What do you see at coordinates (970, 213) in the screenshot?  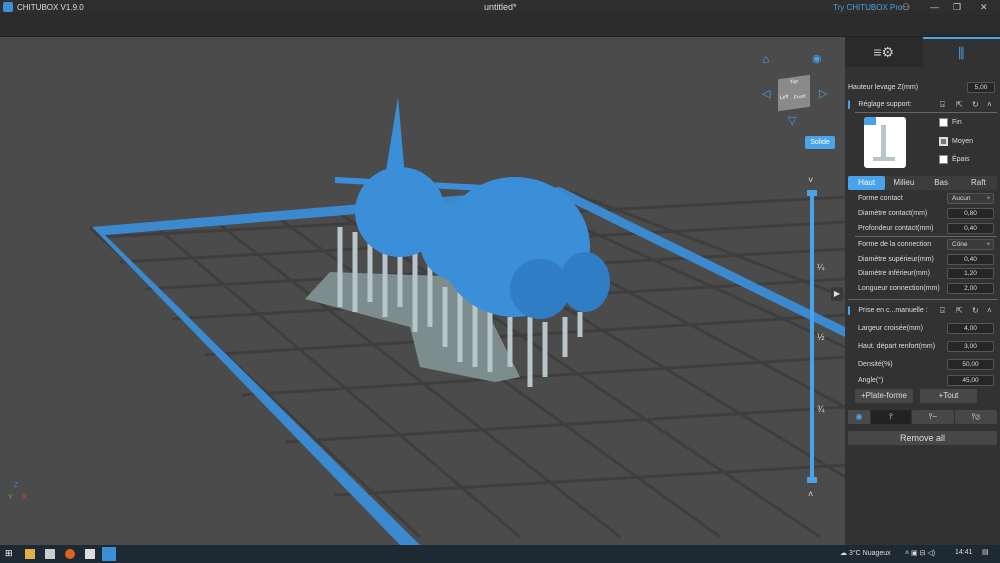 I see `contact-diameter-input: 0,80` at bounding box center [970, 213].